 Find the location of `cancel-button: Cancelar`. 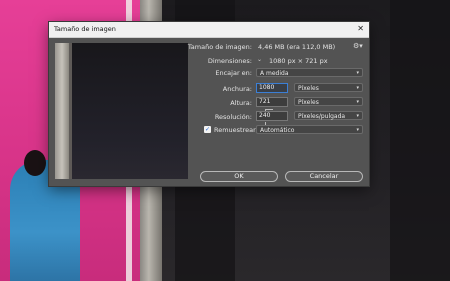

cancel-button: Cancelar is located at coordinates (324, 176).